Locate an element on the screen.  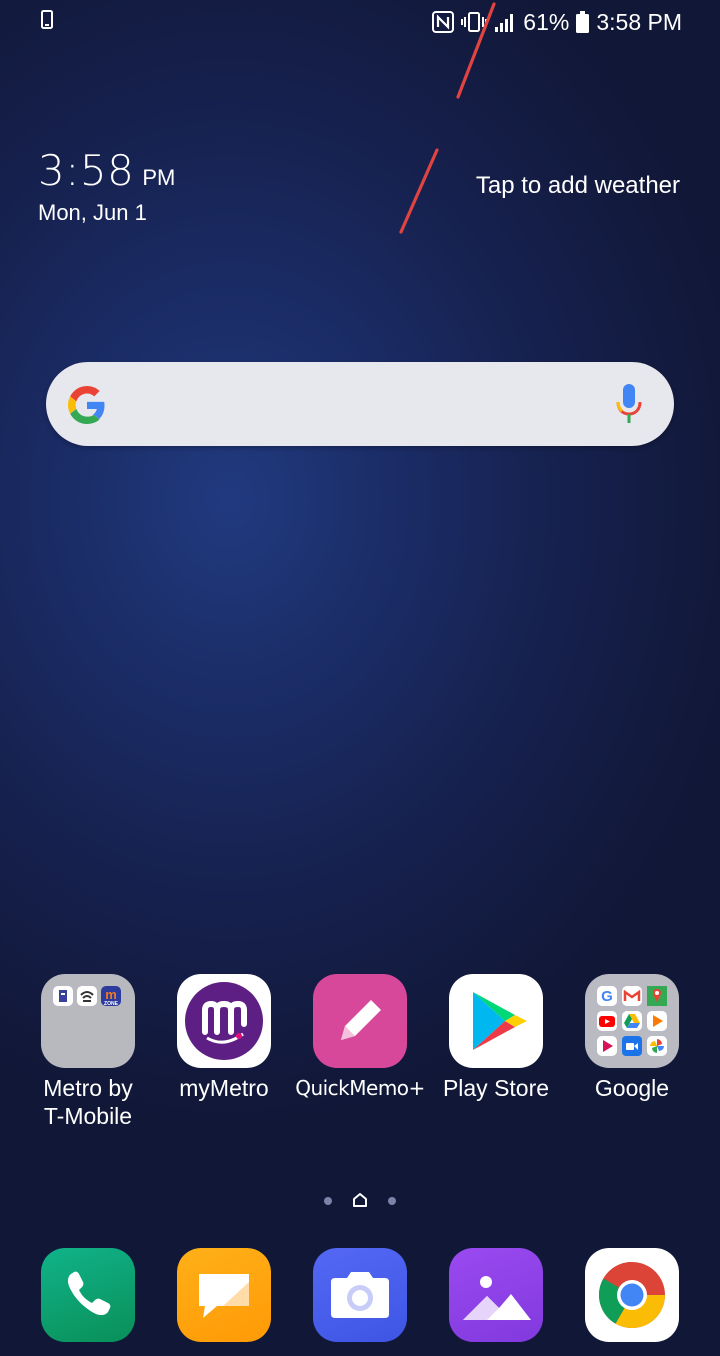
metro-folder-icon: m ZONE is located at coordinates (88, 1021).